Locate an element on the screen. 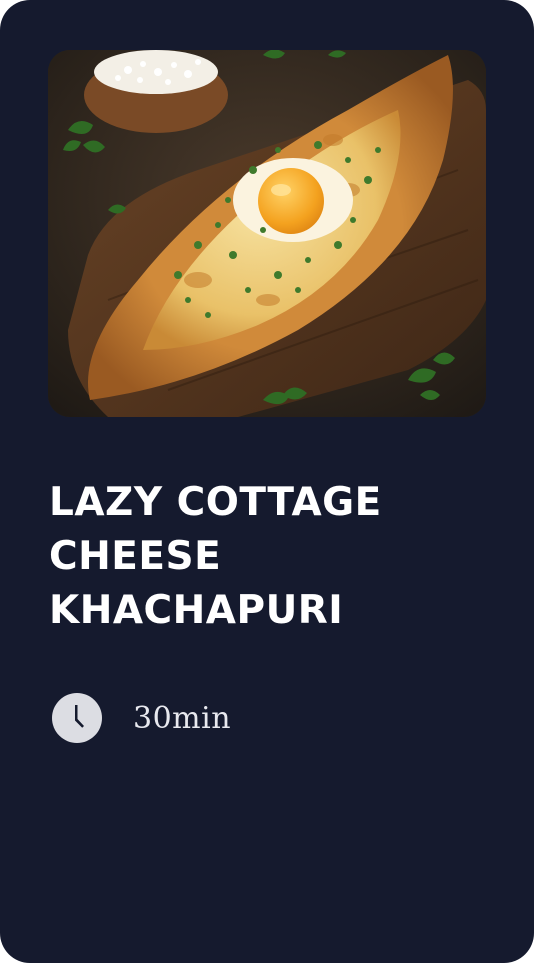 Image resolution: width=534 pixels, height=963 pixels. cook-time-row: 30min is located at coordinates (141, 718).